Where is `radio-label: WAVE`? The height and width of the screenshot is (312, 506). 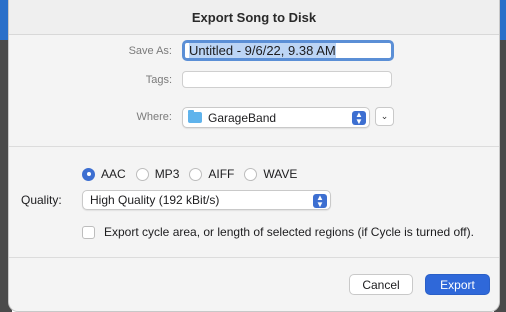
radio-label: WAVE is located at coordinates (280, 174).